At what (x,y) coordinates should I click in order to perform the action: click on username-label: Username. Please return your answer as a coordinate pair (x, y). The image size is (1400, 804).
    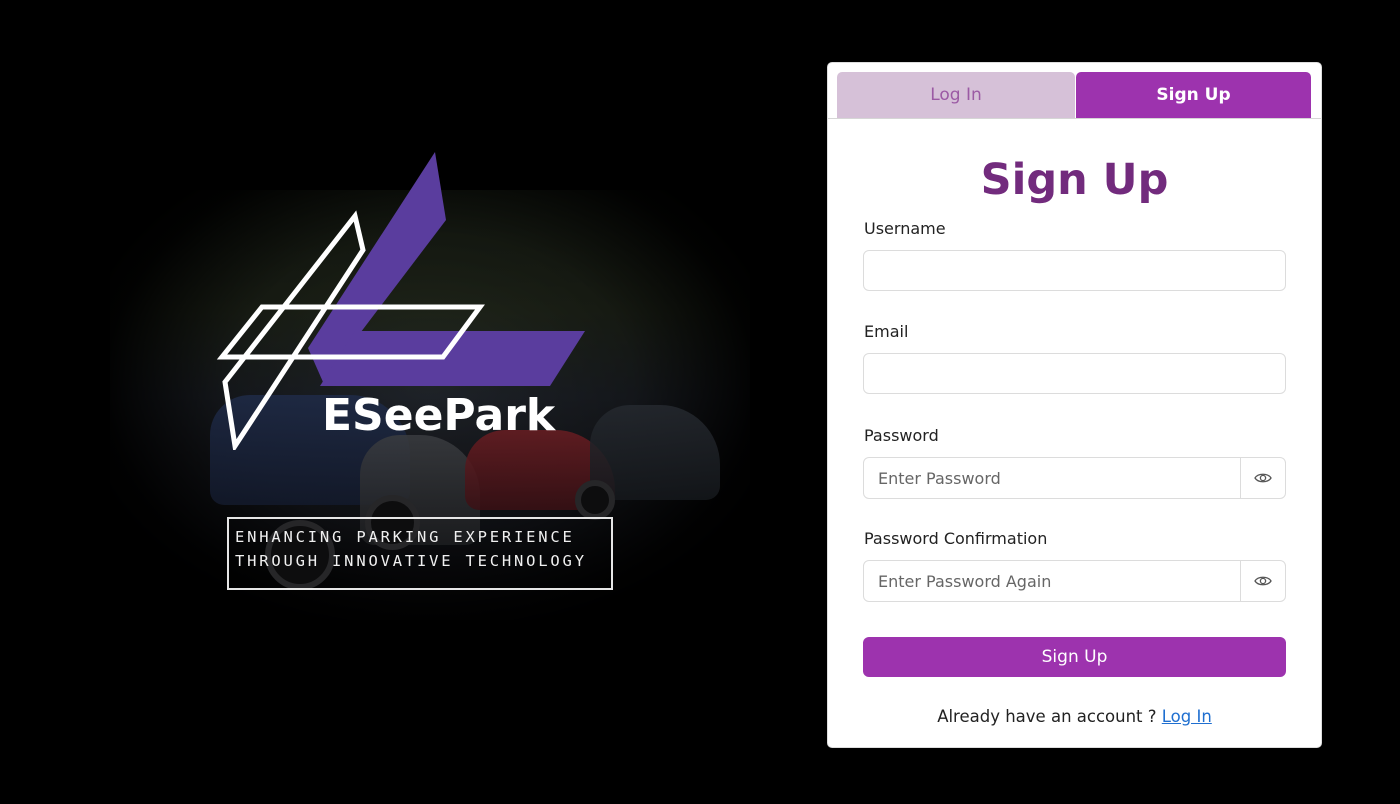
    Looking at the image, I should click on (905, 228).